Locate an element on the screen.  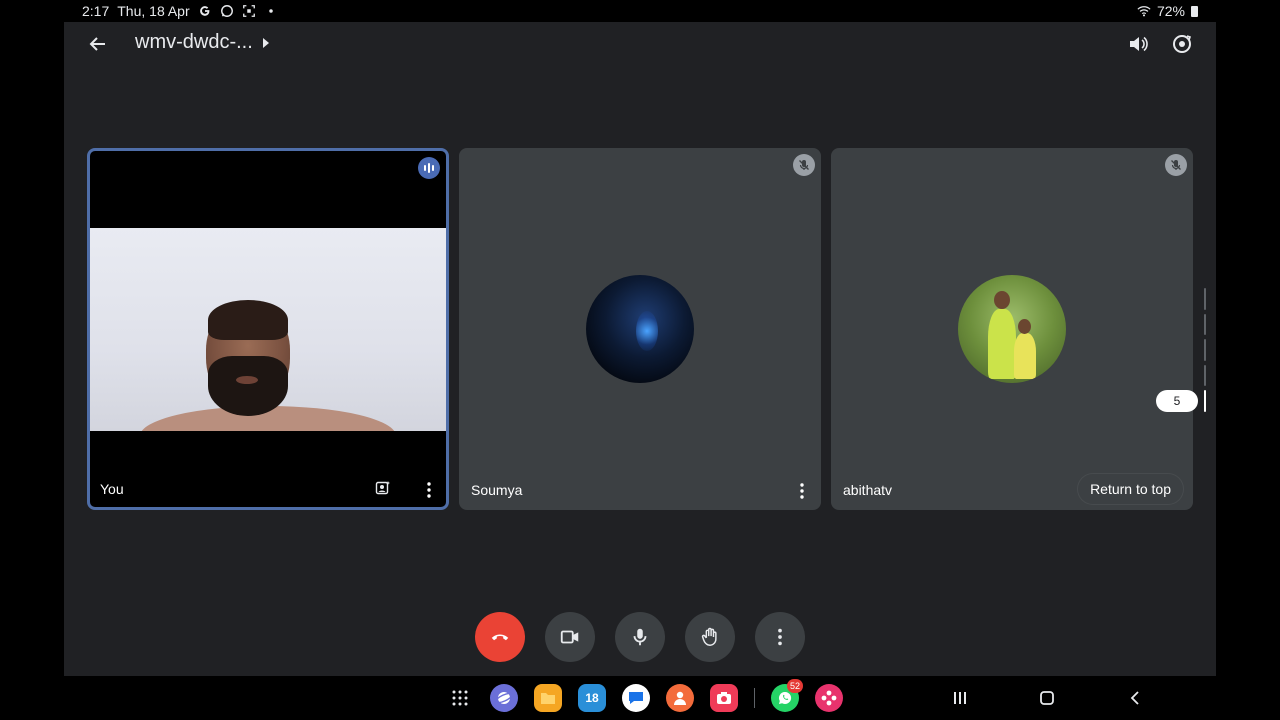
person-hair is located at coordinates (248, 320).